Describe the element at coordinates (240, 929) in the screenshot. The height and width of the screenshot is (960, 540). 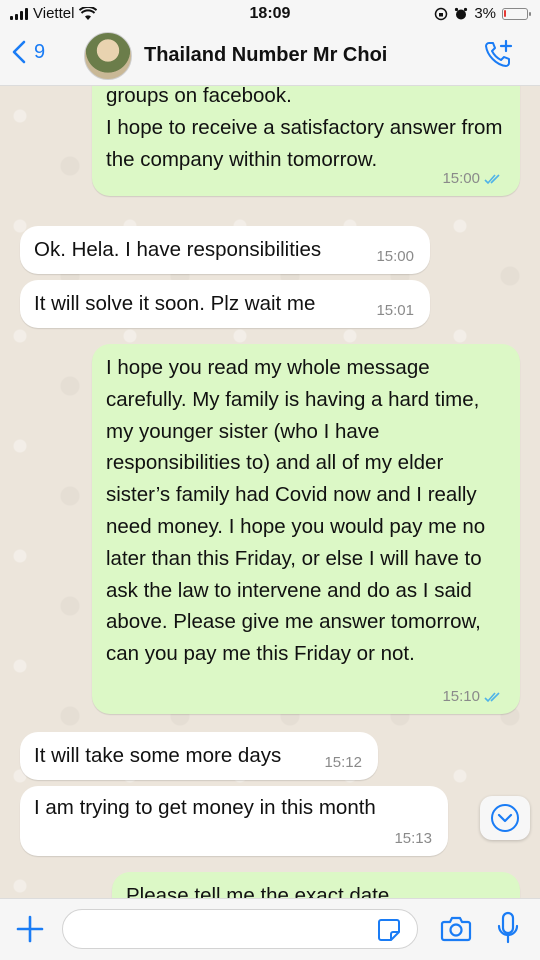
I see `message-input` at that location.